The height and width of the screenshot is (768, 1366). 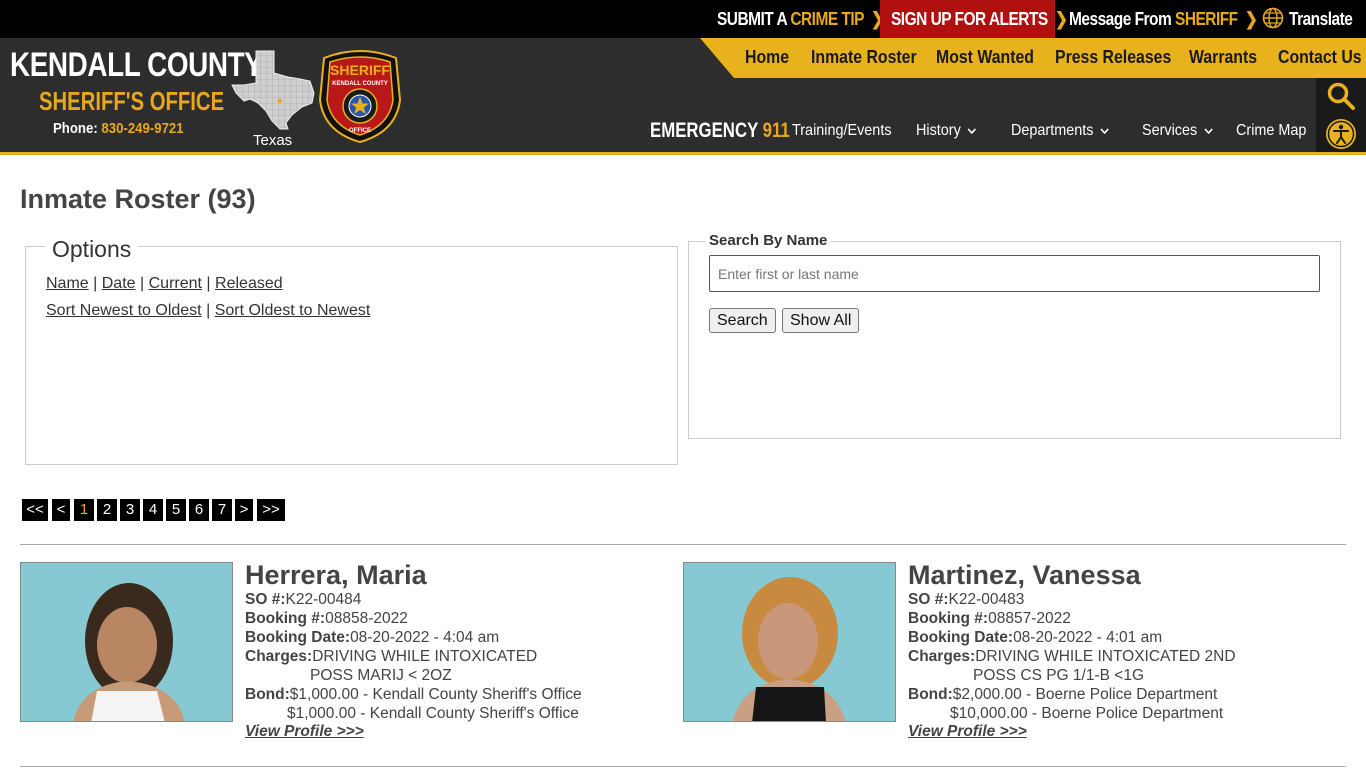 I want to click on page-1: 1, so click(x=84, y=510).